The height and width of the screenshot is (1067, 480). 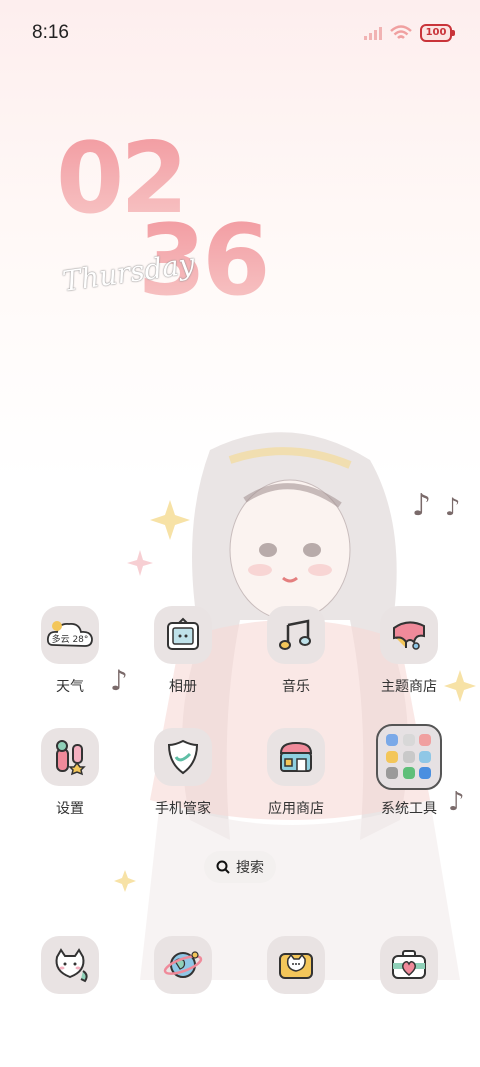 I want to click on theme-paint-icon, so click(x=409, y=635).